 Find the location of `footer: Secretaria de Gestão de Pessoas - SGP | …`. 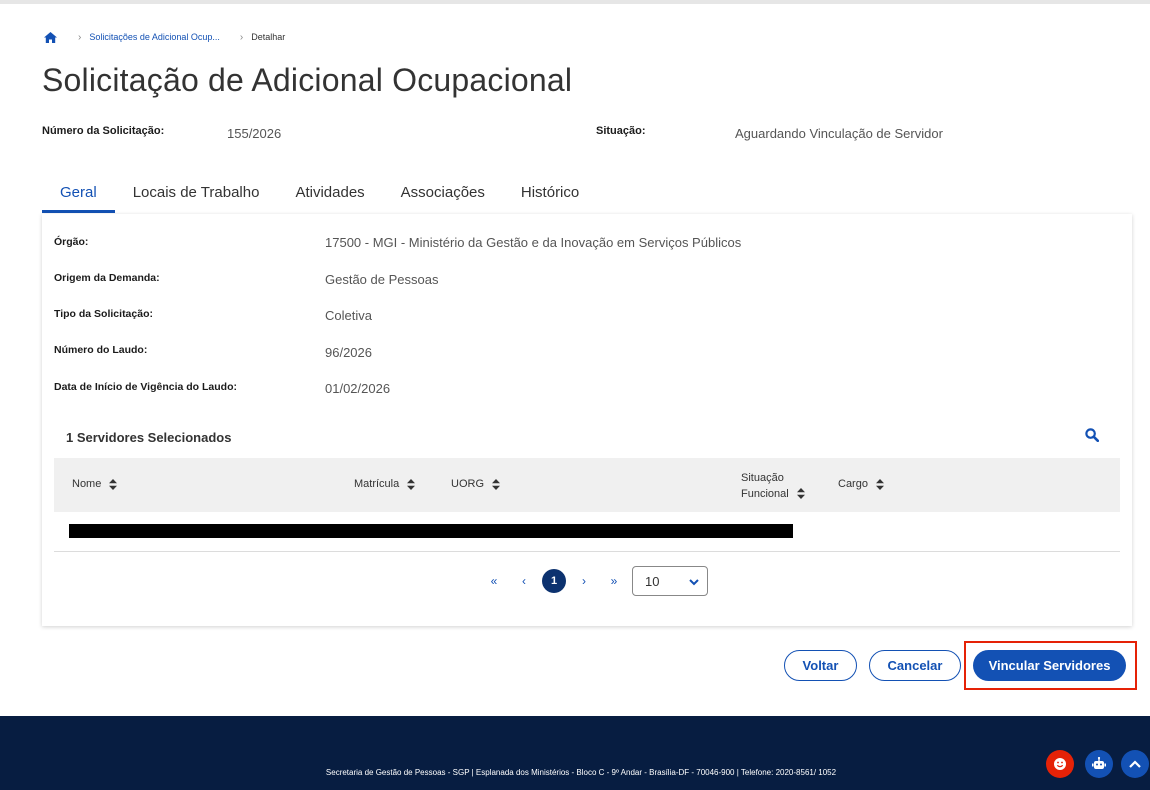

footer: Secretaria de Gestão de Pessoas - SGP | … is located at coordinates (575, 753).